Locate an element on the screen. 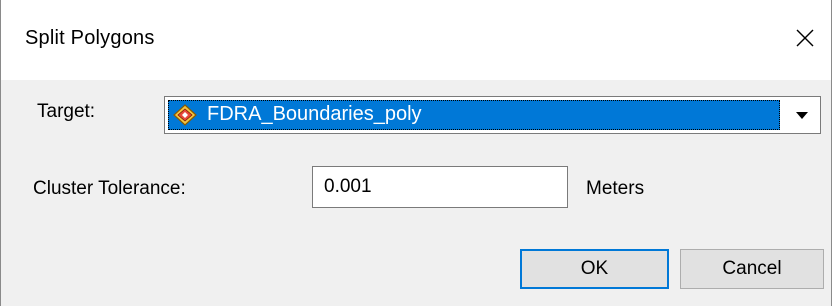 The width and height of the screenshot is (834, 306). target-dropdown: FDRA_Boundaries_poly is located at coordinates (492, 115).